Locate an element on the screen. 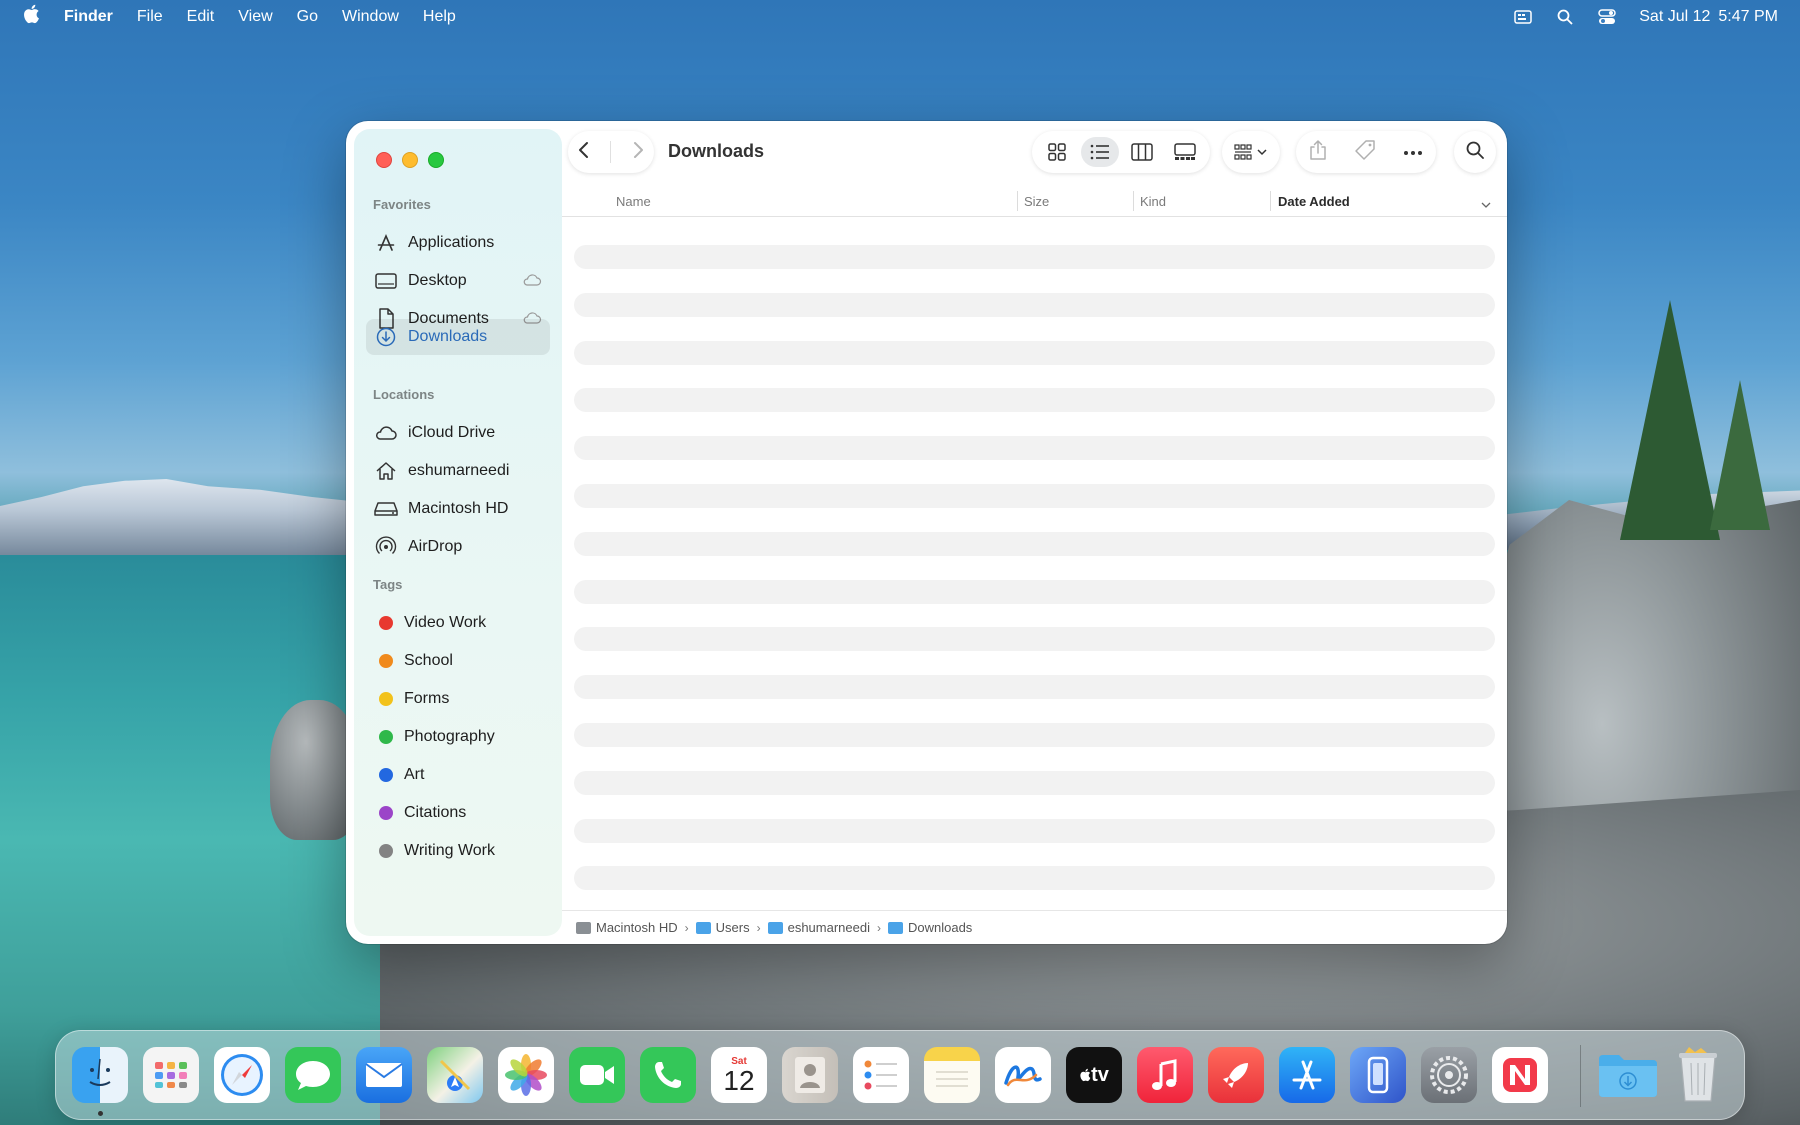  icon-view-button is located at coordinates (1057, 152).